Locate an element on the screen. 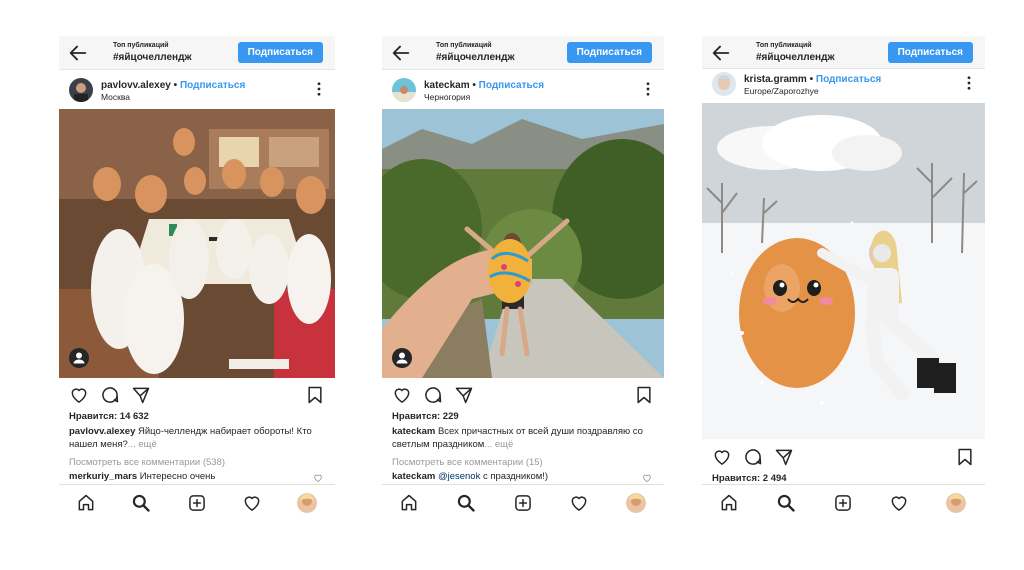 The image size is (1024, 570). comment-username: kateckam is located at coordinates (413, 476).